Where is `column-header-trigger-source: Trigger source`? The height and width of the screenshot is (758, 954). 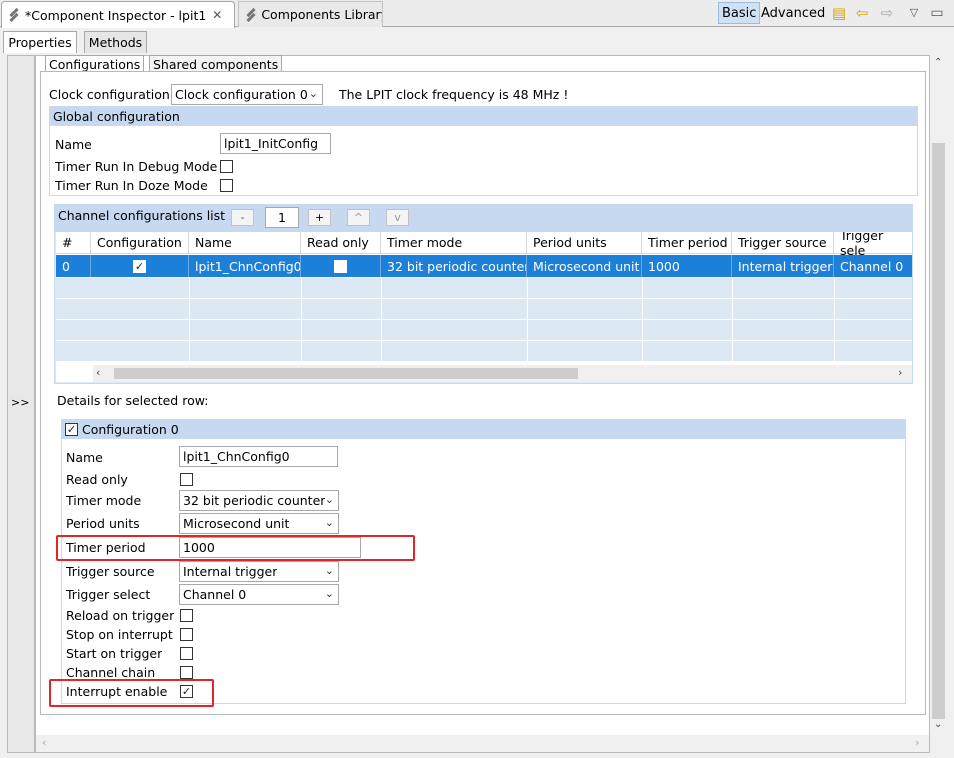 column-header-trigger-source: Trigger source is located at coordinates (783, 243).